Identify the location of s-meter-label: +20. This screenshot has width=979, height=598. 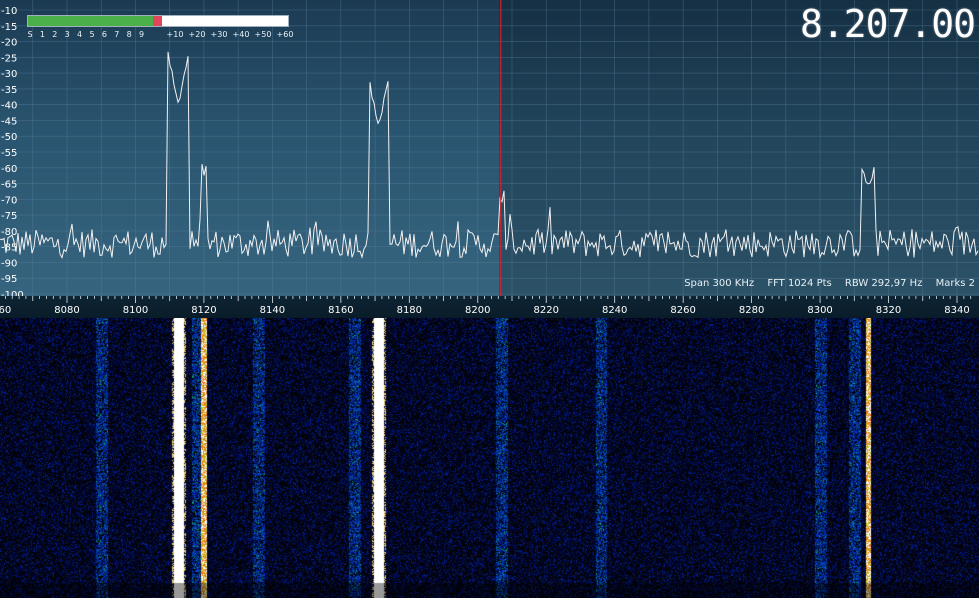
(197, 34).